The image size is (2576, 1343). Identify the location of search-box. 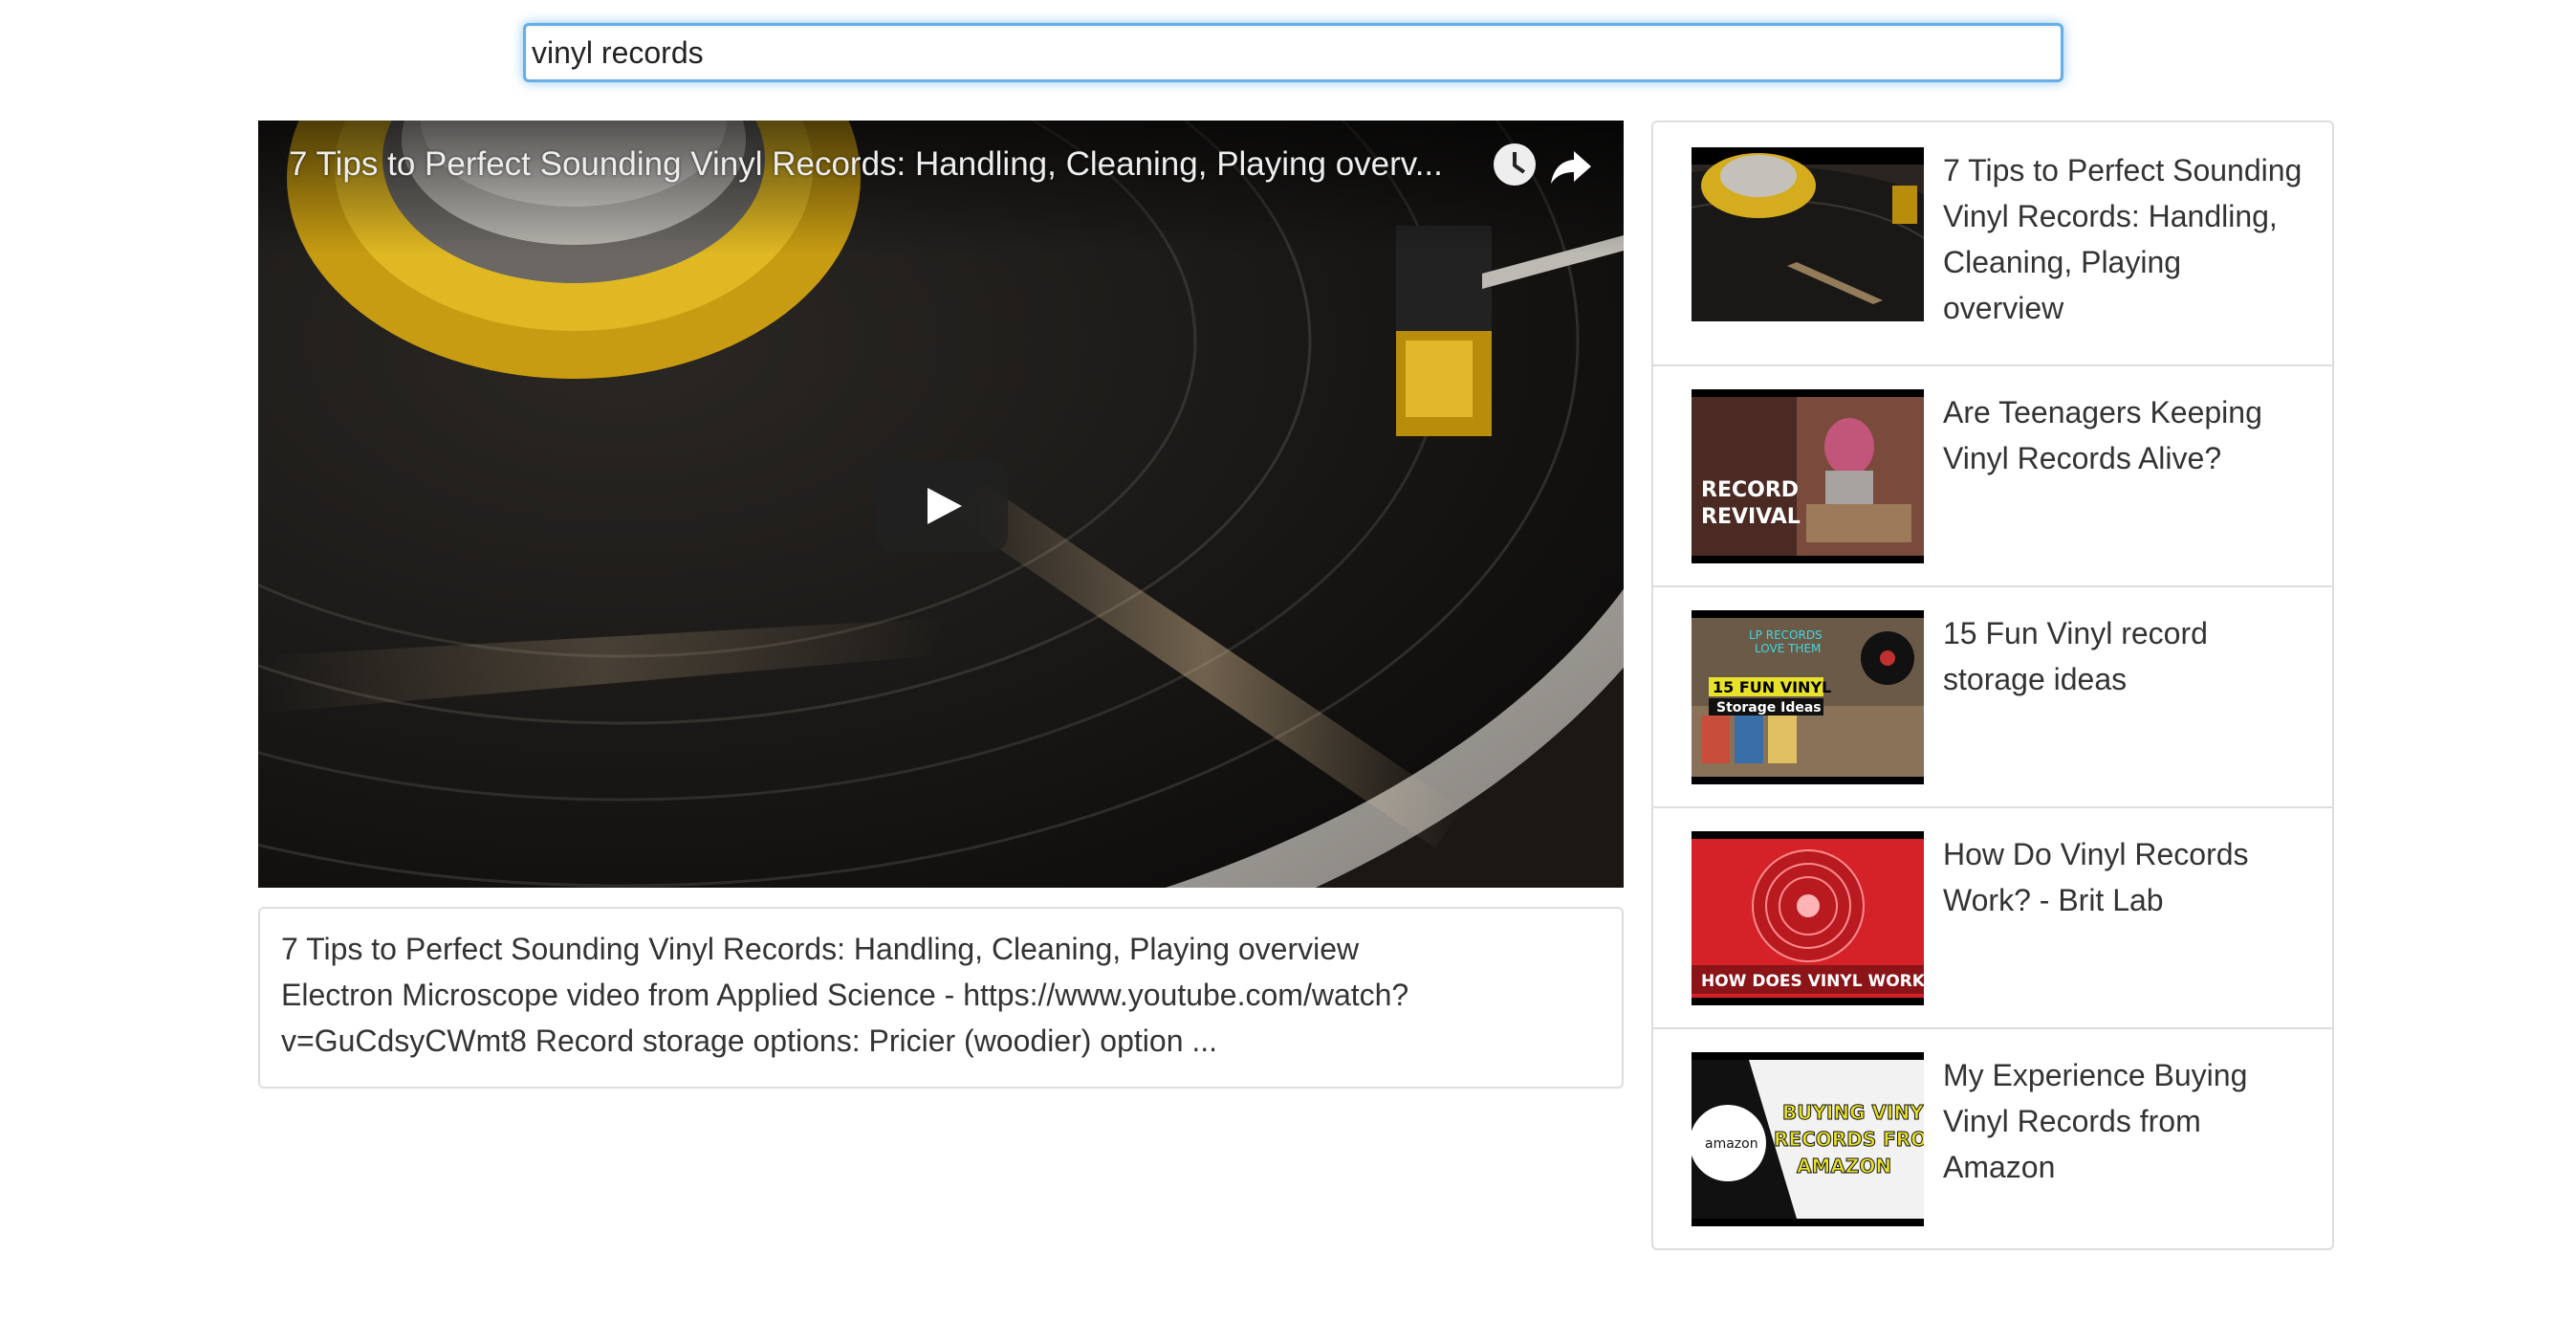
(1293, 52).